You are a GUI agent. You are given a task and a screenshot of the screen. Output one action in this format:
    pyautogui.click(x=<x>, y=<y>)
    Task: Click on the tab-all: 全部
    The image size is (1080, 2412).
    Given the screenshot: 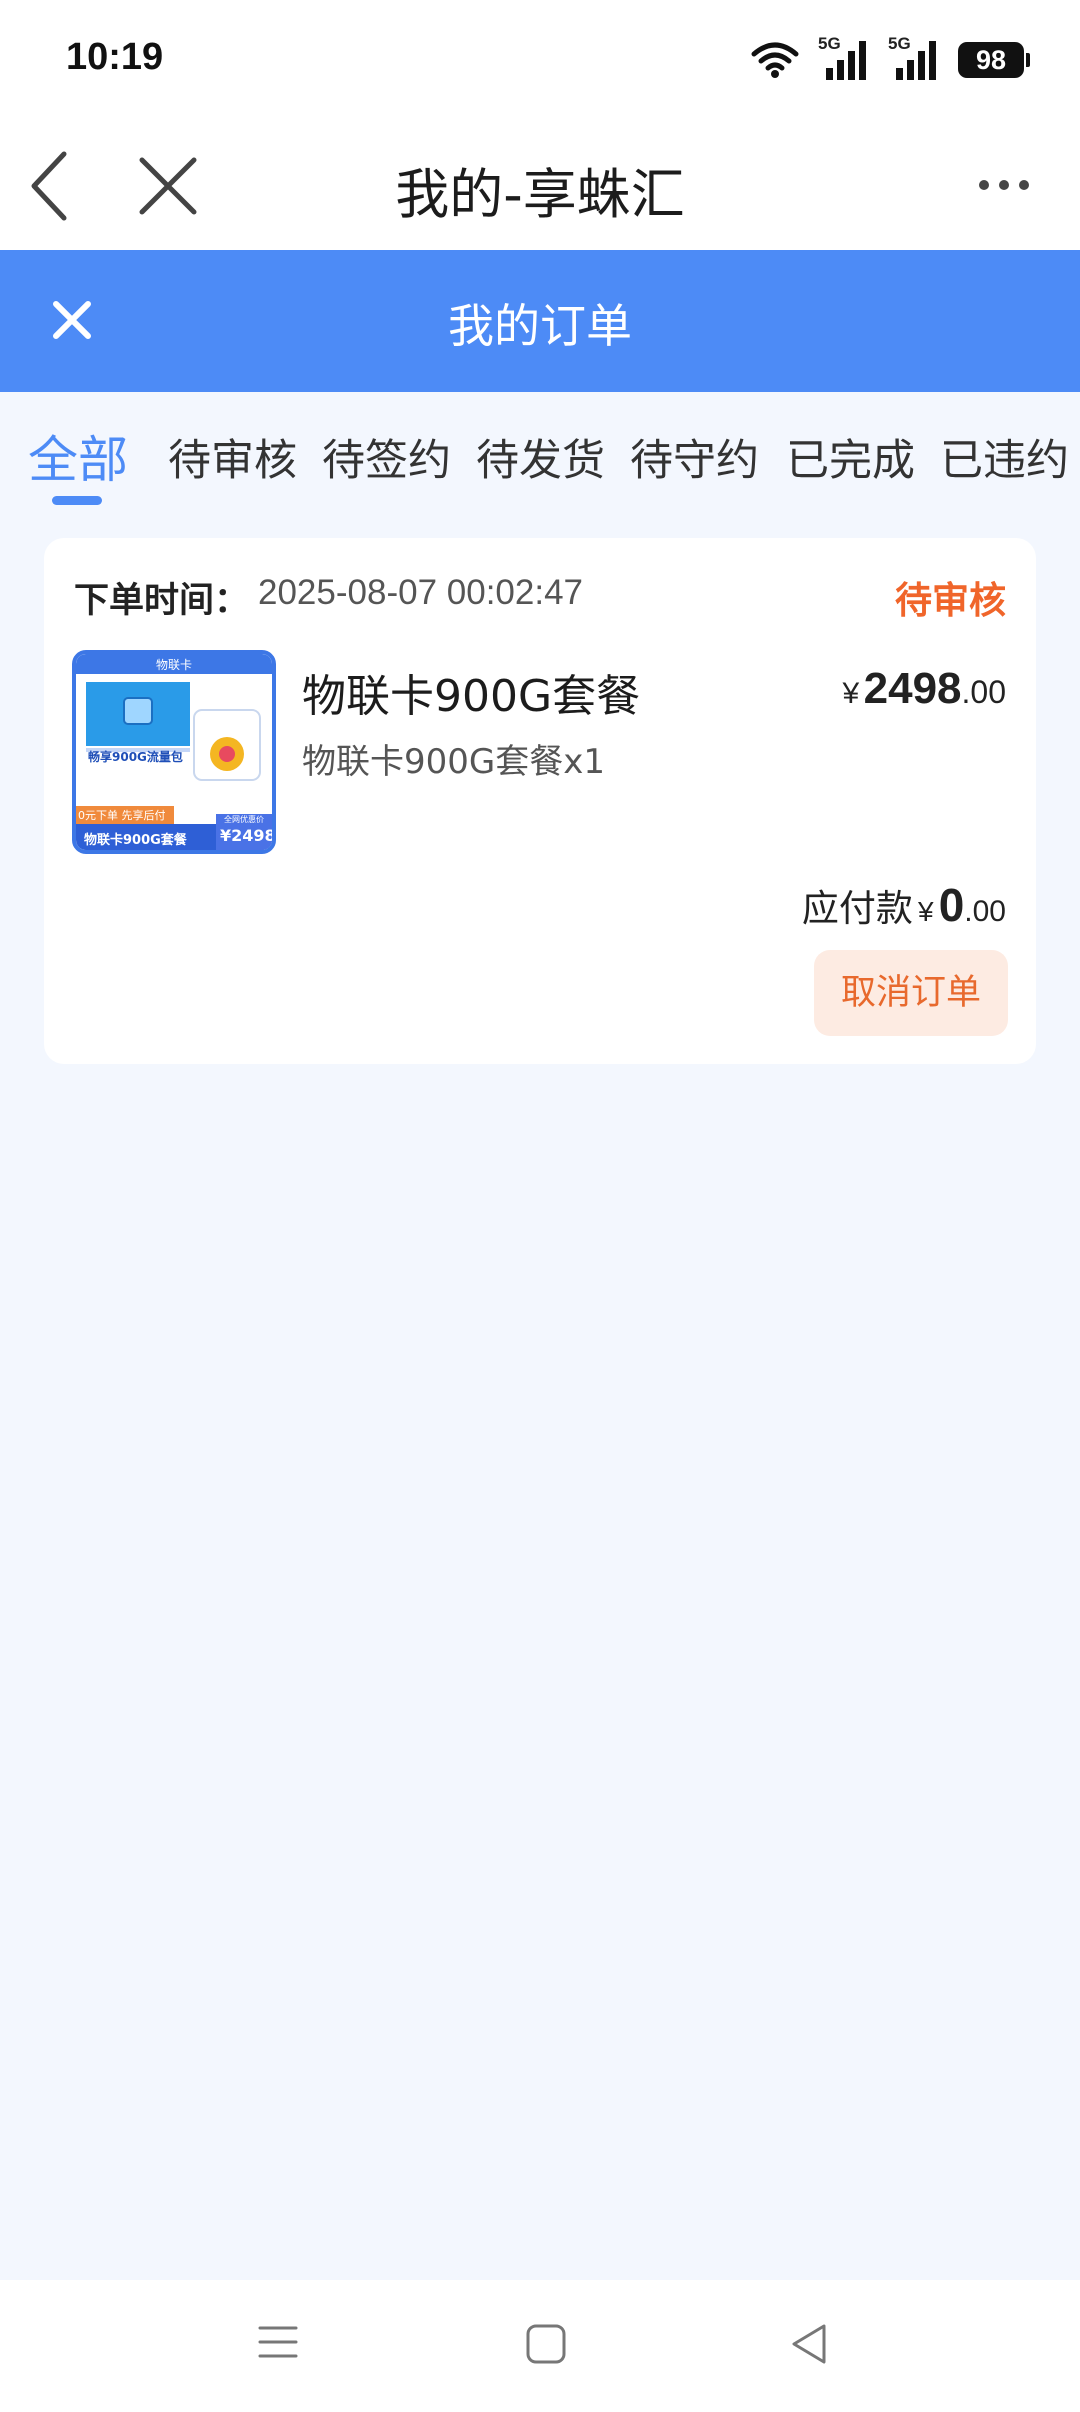 What is the action you would take?
    pyautogui.click(x=78, y=456)
    